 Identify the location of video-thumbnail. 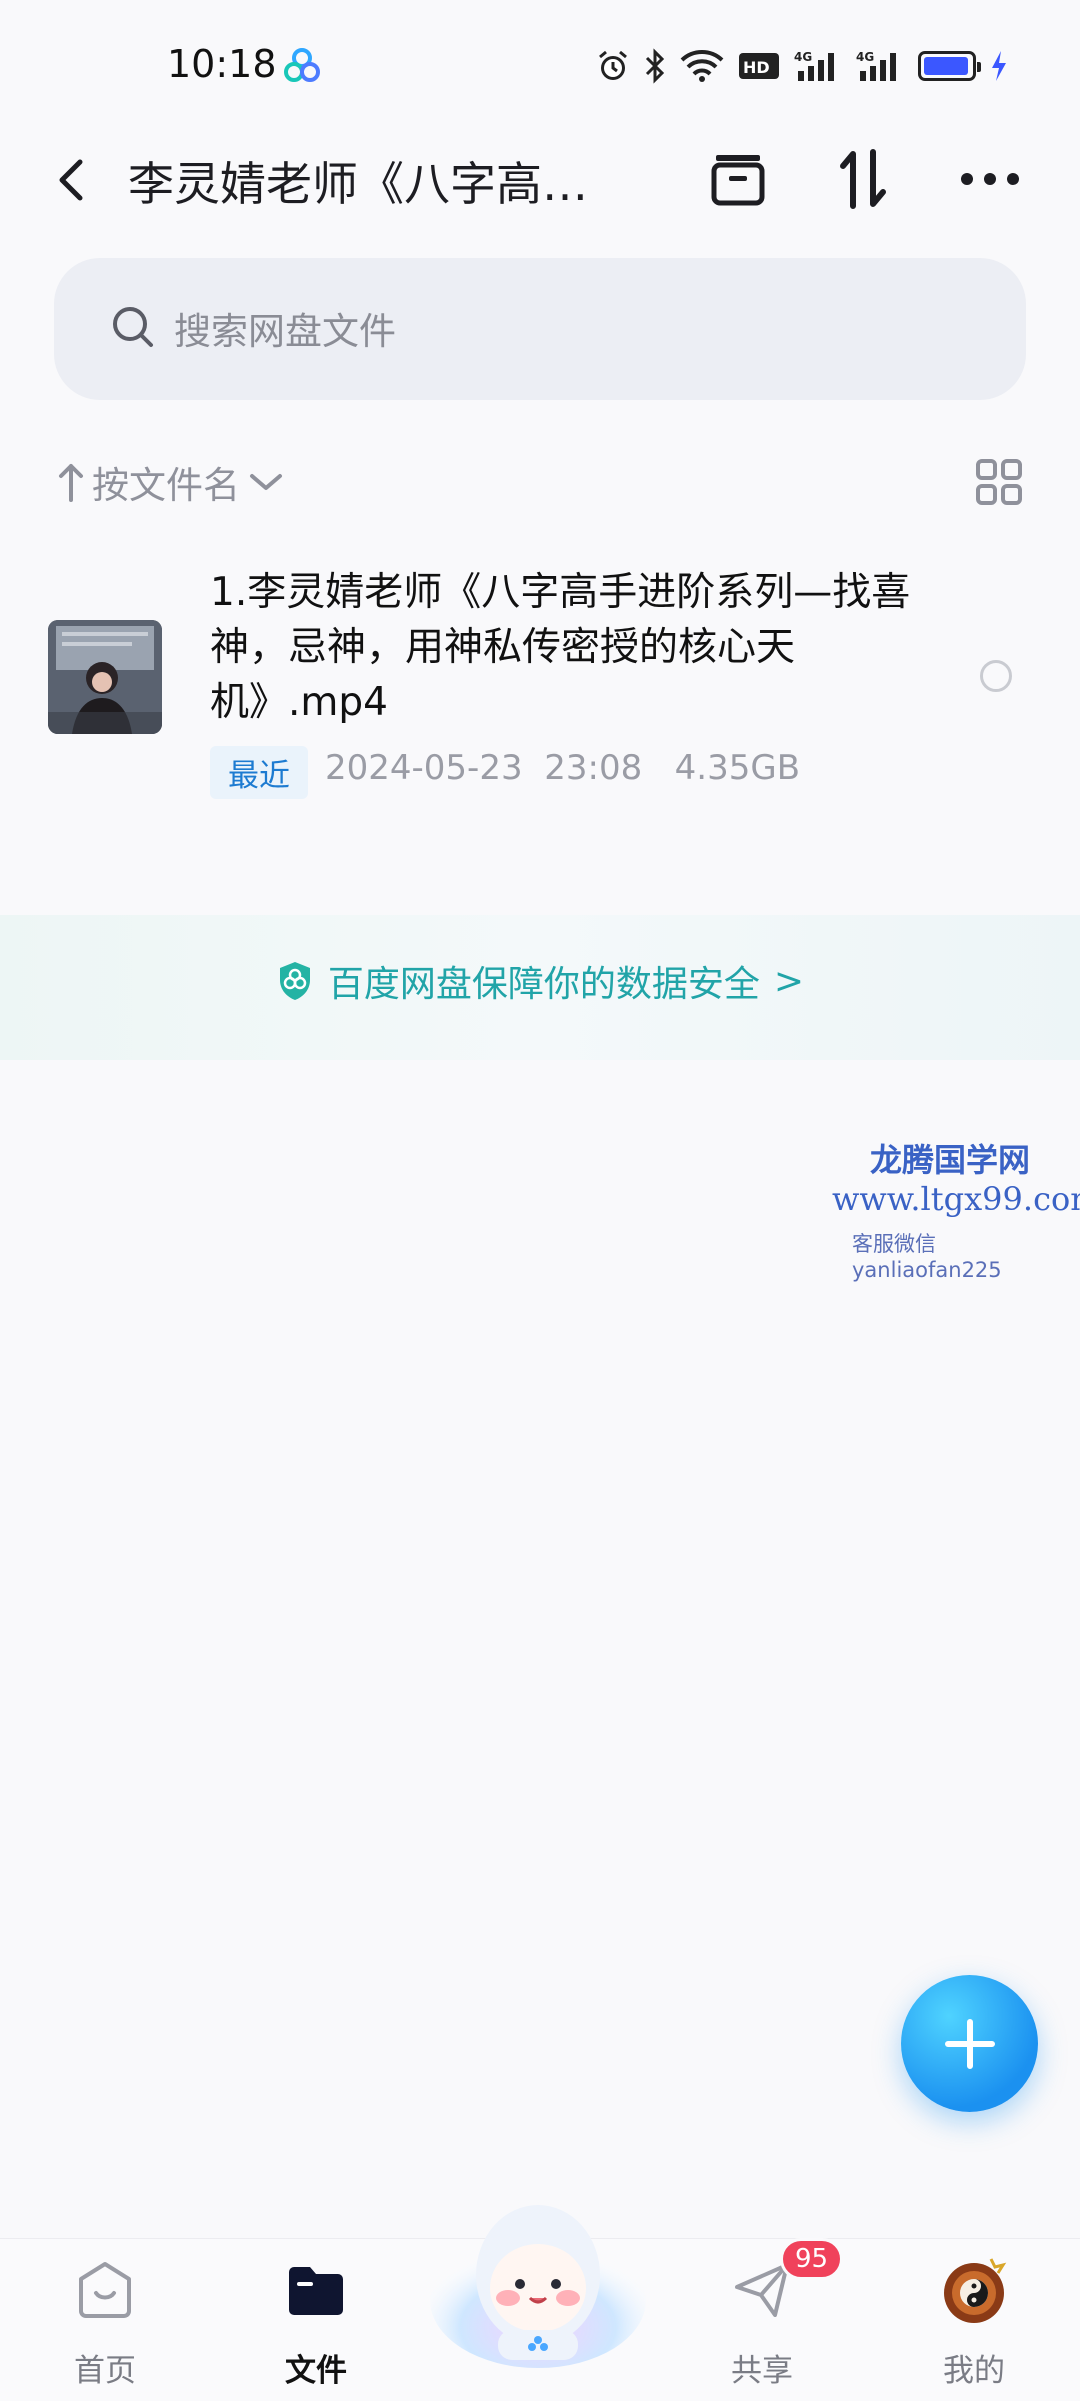
(105, 677).